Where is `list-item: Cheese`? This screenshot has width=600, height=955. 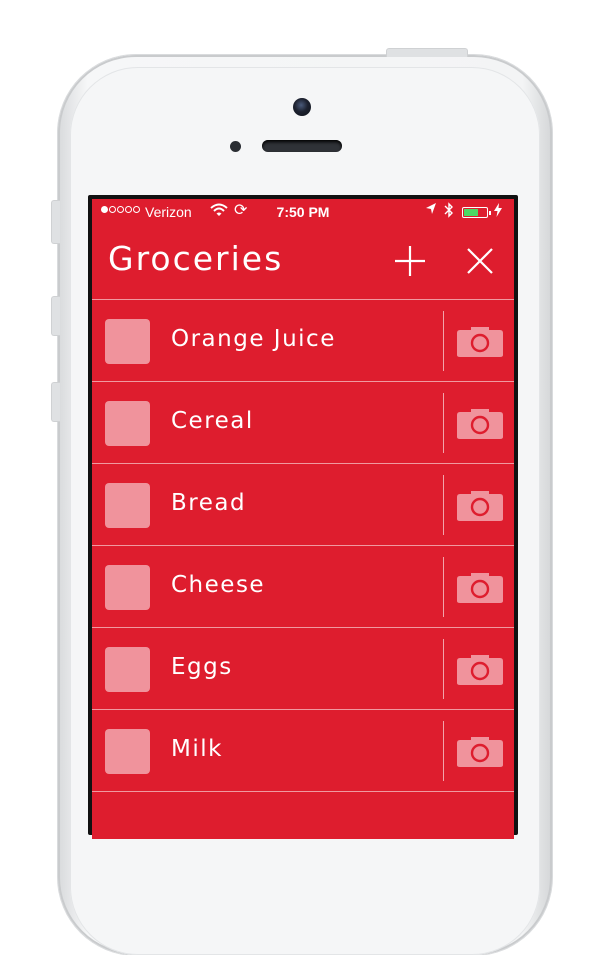 list-item: Cheese is located at coordinates (303, 586).